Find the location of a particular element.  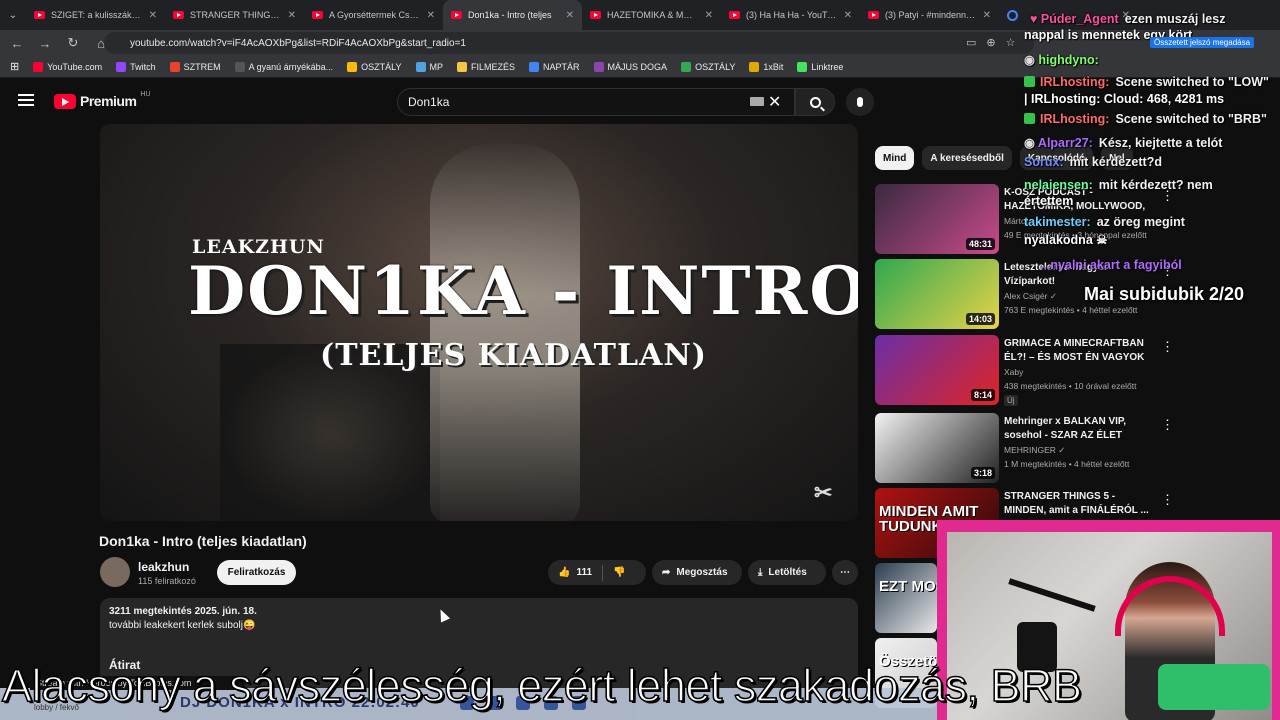

sub-goal-text: Mai subidubik 2/20 is located at coordinates (1164, 294).